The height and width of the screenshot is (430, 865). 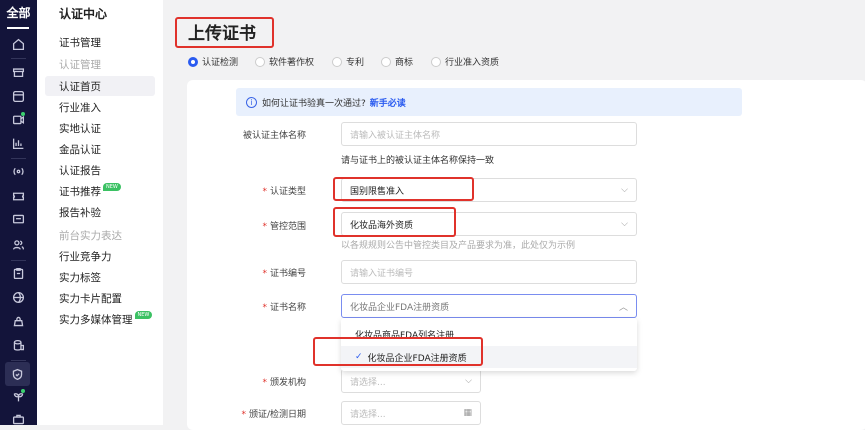 I want to click on globe-icon, so click(x=18, y=297).